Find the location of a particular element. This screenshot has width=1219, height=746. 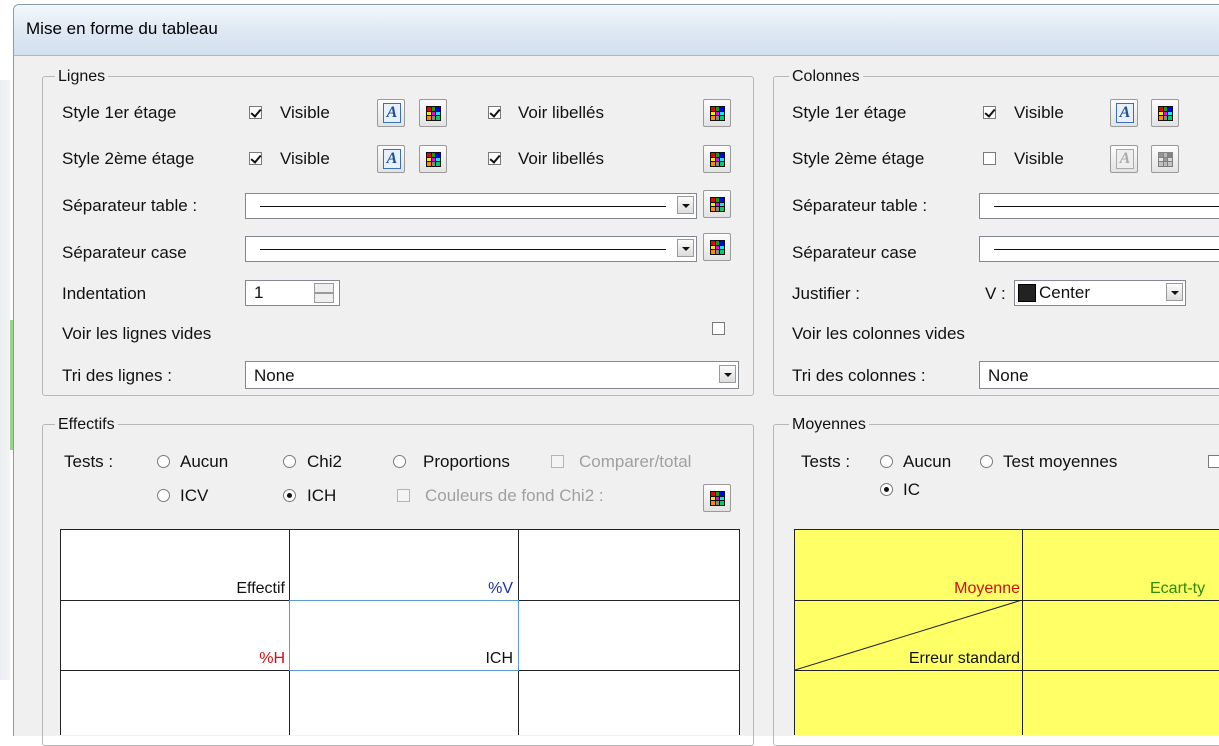

lignes-tri-value: None is located at coordinates (274, 376).